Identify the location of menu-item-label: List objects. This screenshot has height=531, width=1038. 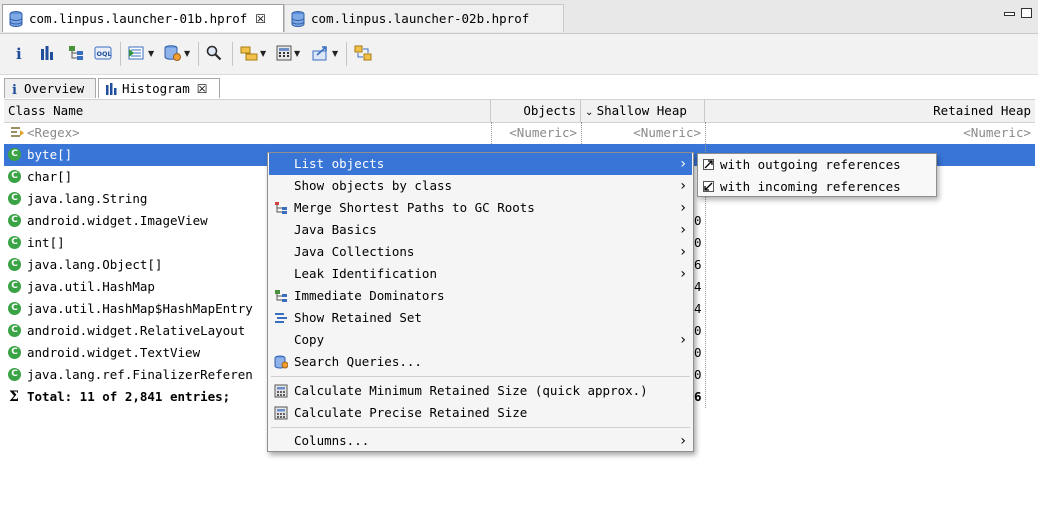
(339, 163).